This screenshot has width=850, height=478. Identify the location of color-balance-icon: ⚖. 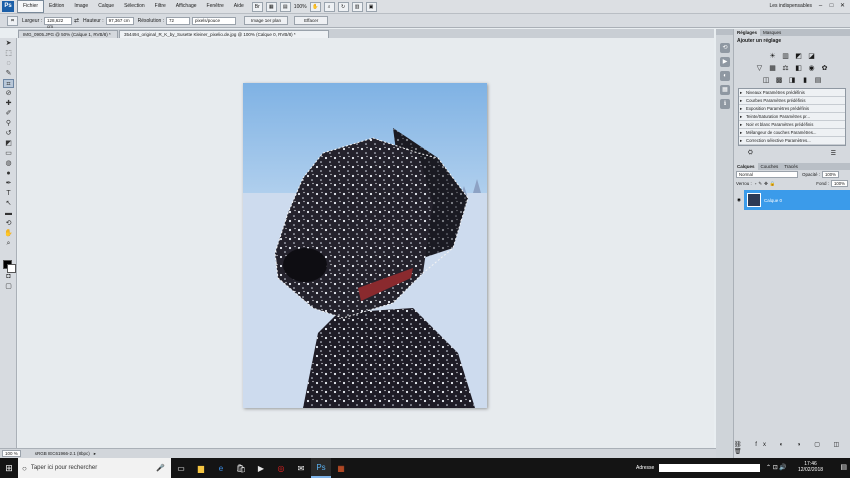
(785, 68).